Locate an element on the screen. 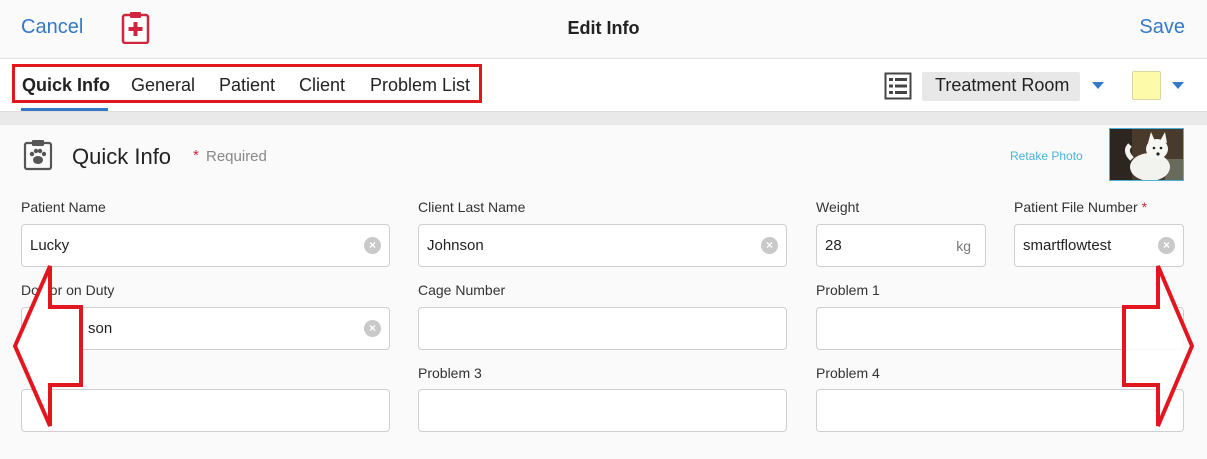  weight-label: Weight is located at coordinates (838, 207).